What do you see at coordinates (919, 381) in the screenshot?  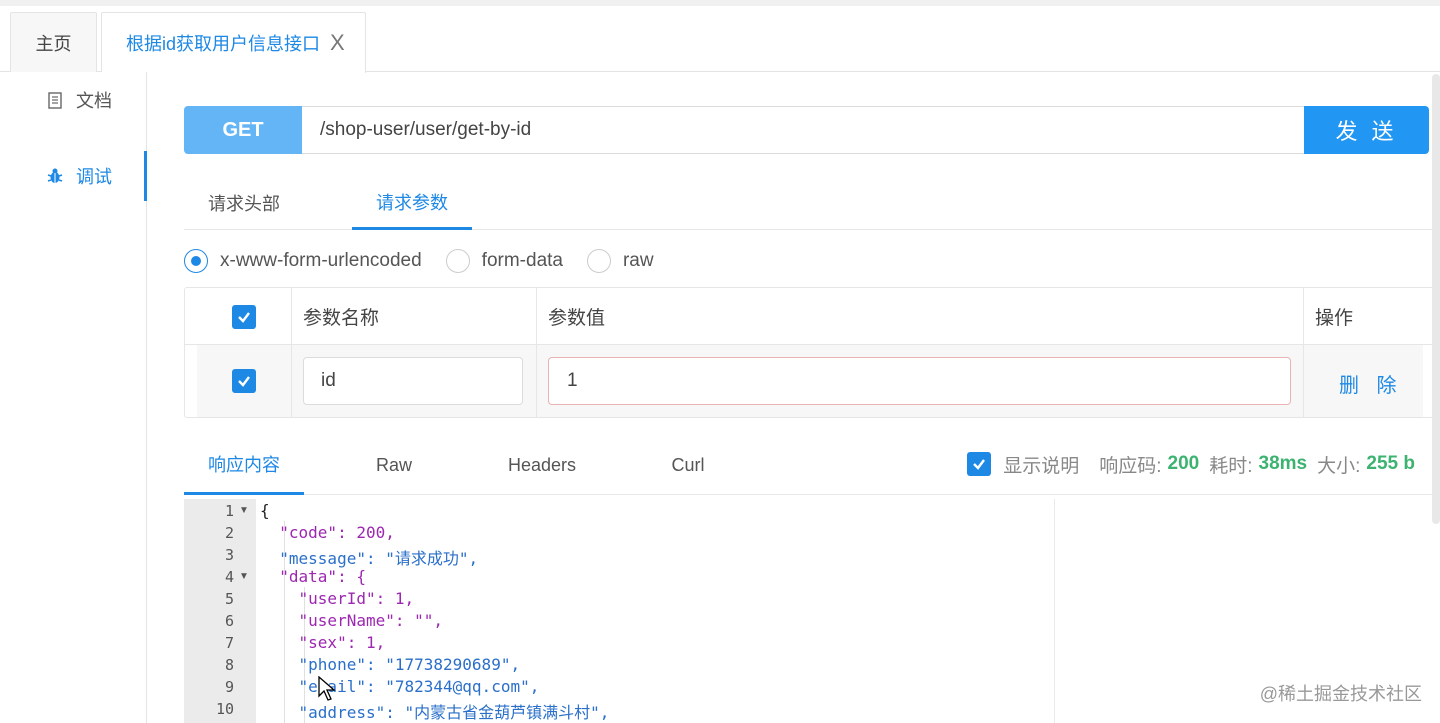 I see `param-value-input: 1` at bounding box center [919, 381].